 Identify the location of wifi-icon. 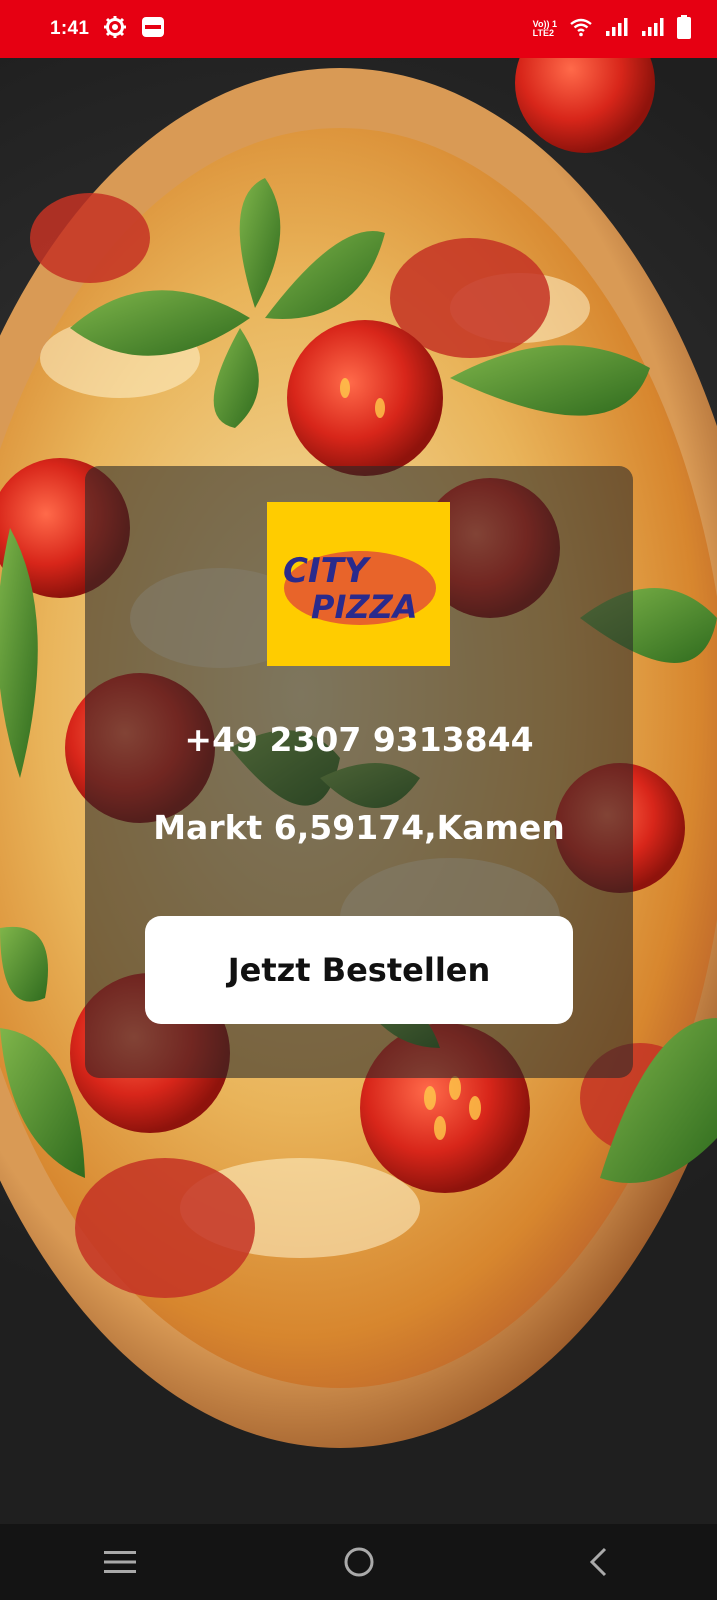
(581, 29).